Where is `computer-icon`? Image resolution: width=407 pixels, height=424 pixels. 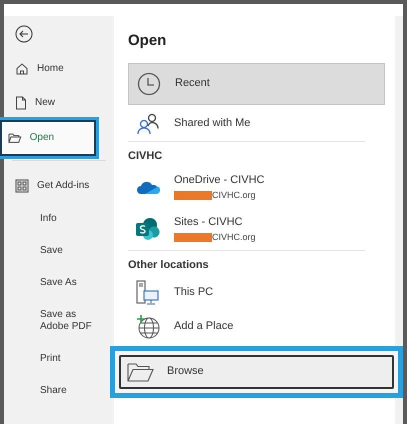 computer-icon is located at coordinates (148, 293).